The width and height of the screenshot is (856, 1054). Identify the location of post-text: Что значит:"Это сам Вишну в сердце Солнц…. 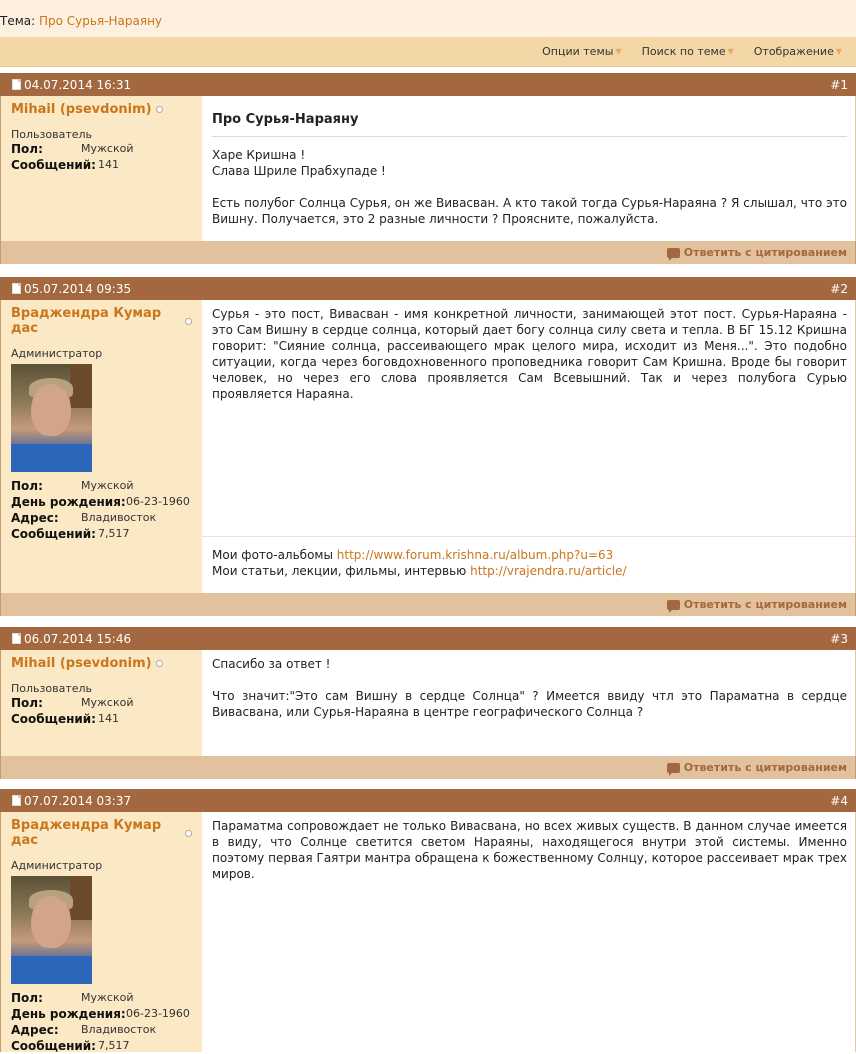
(529, 704).